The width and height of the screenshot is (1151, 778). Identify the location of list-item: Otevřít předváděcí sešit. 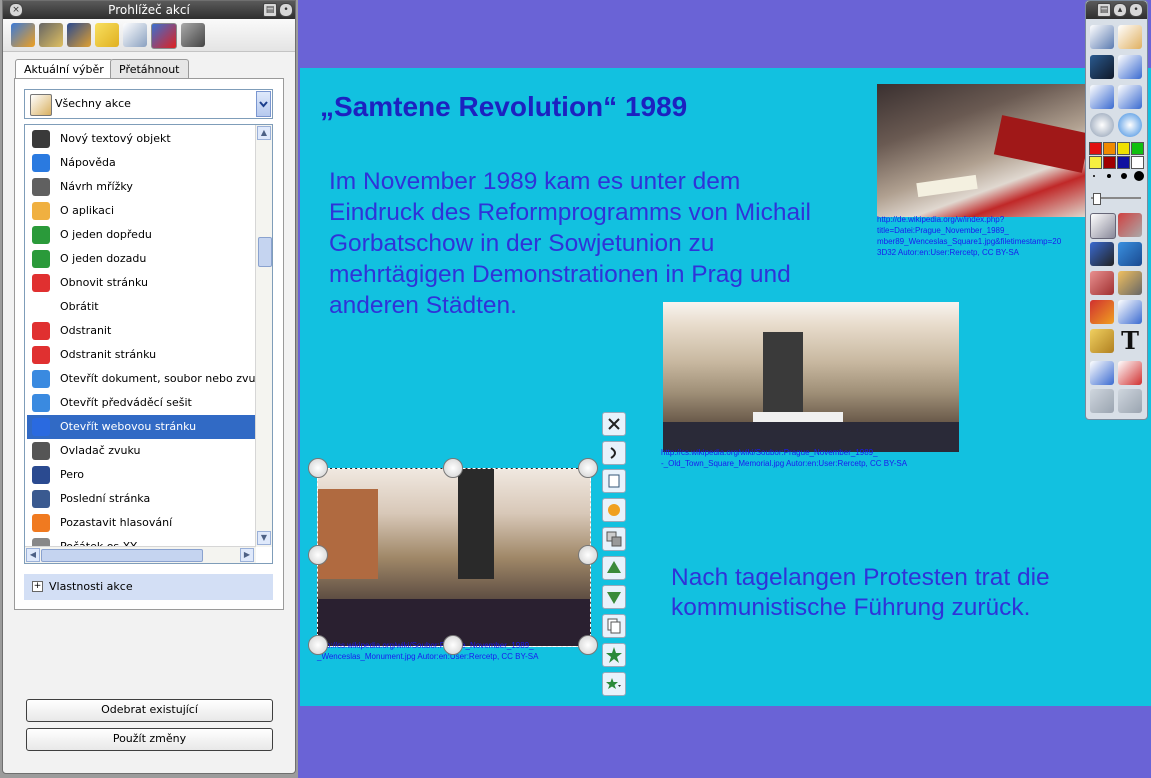
(141, 403).